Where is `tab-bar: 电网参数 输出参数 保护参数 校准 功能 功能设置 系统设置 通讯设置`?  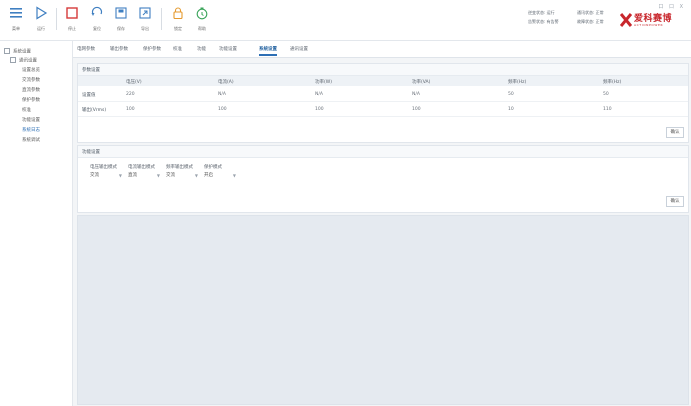
tab-bar: 电网参数 输出参数 保护参数 校准 功能 功能设置 系统设置 通讯设置 is located at coordinates (382, 49).